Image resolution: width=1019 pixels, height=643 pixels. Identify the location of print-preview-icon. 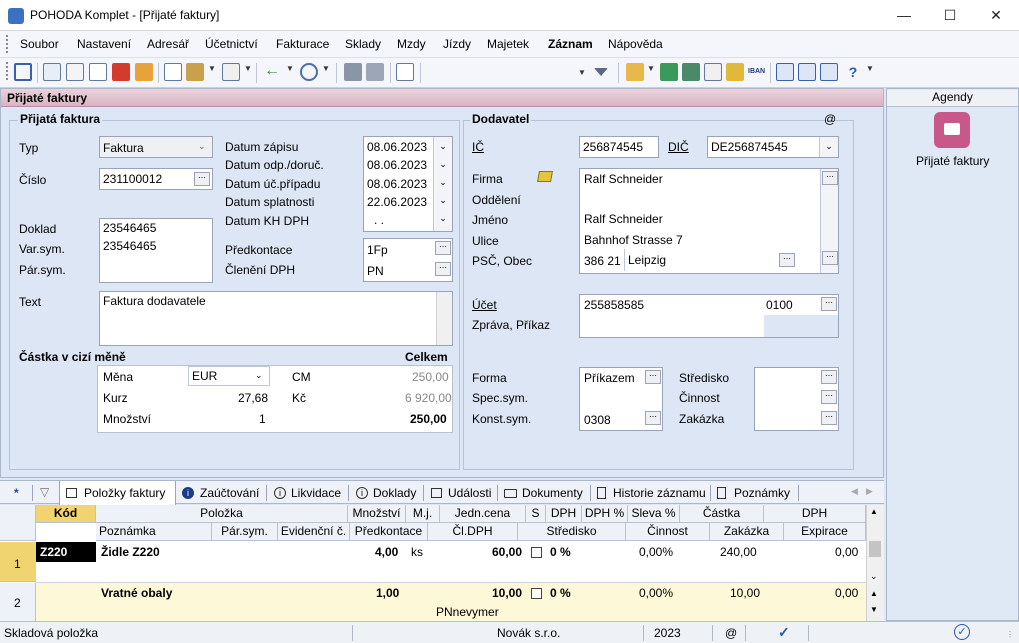
(98, 72).